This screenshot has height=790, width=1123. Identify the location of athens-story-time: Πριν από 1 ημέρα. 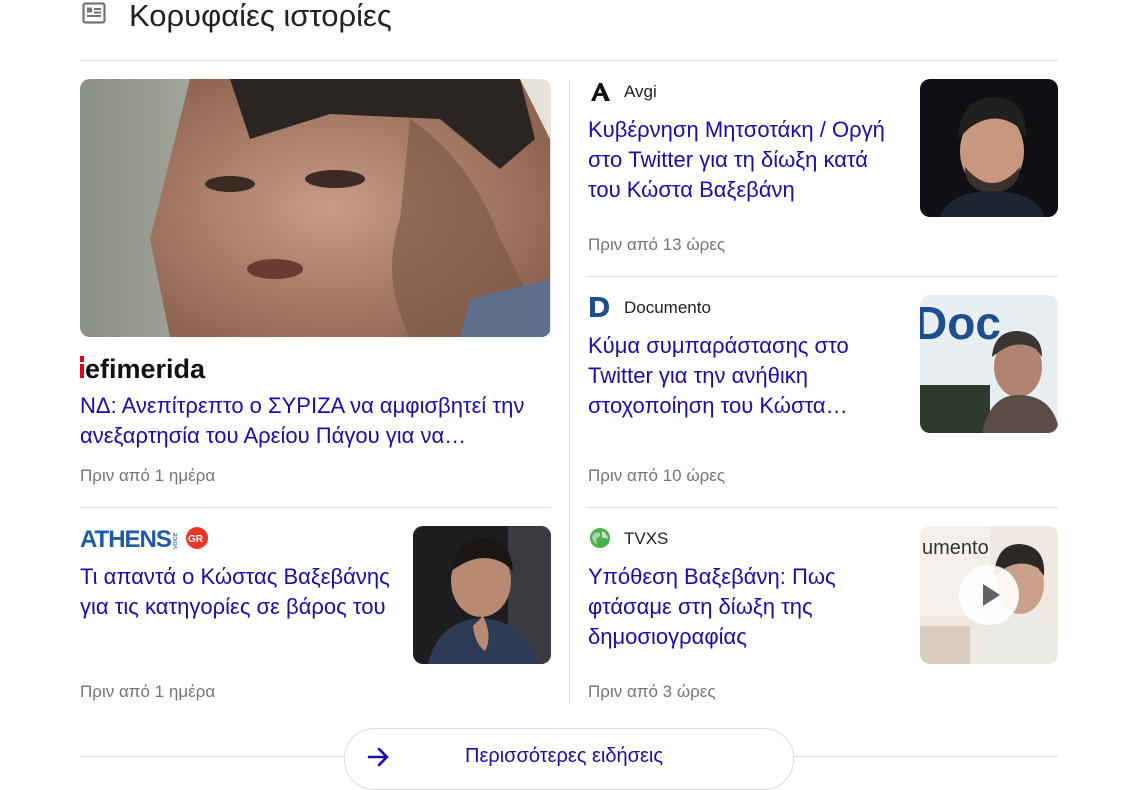
(148, 691).